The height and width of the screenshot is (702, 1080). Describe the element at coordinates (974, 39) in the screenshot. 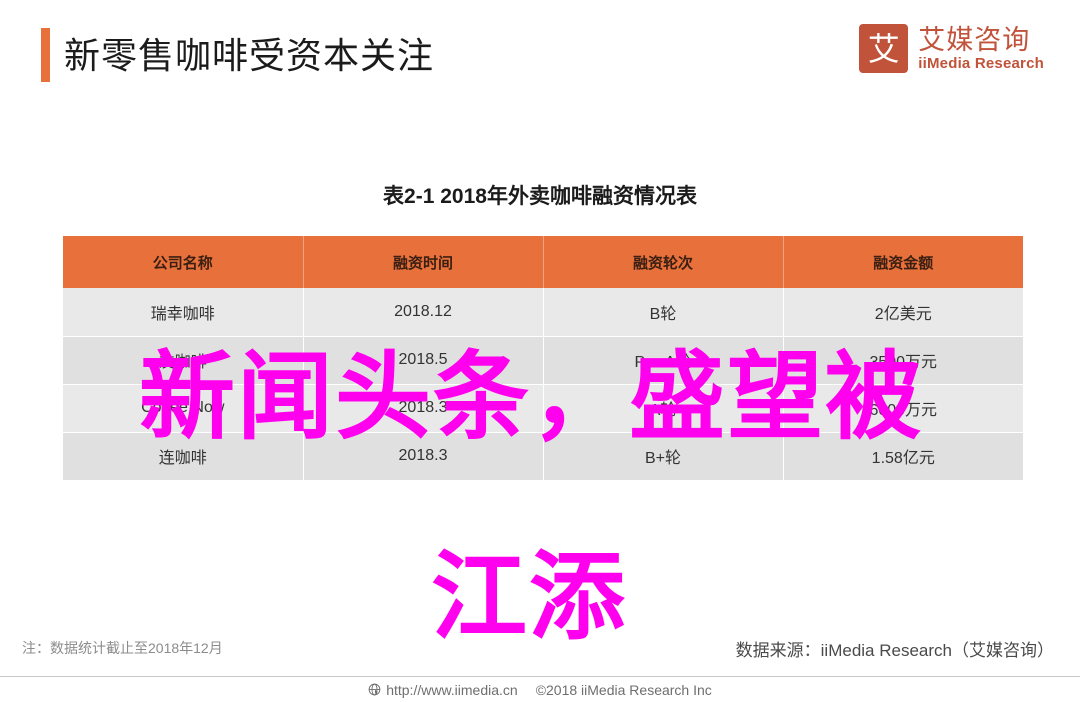

I see `brand-name-cn: 艾媒咨询` at that location.